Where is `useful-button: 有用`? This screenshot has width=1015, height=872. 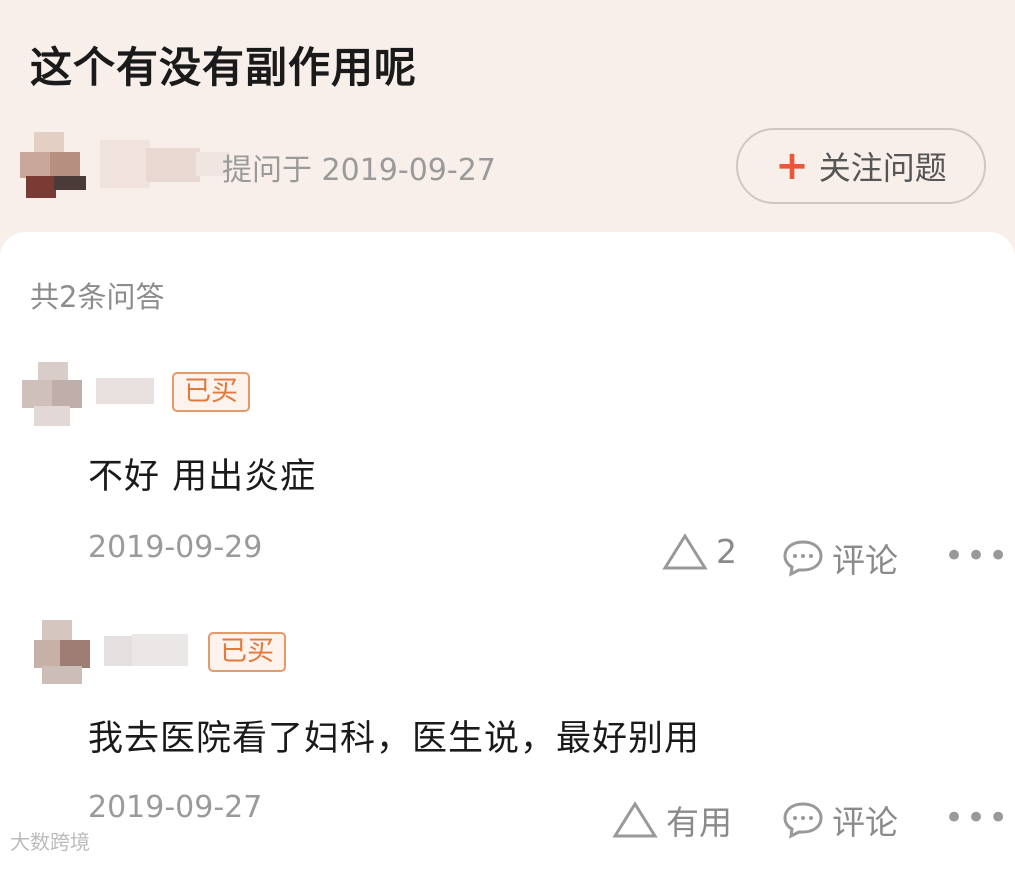 useful-button: 有用 is located at coordinates (672, 820).